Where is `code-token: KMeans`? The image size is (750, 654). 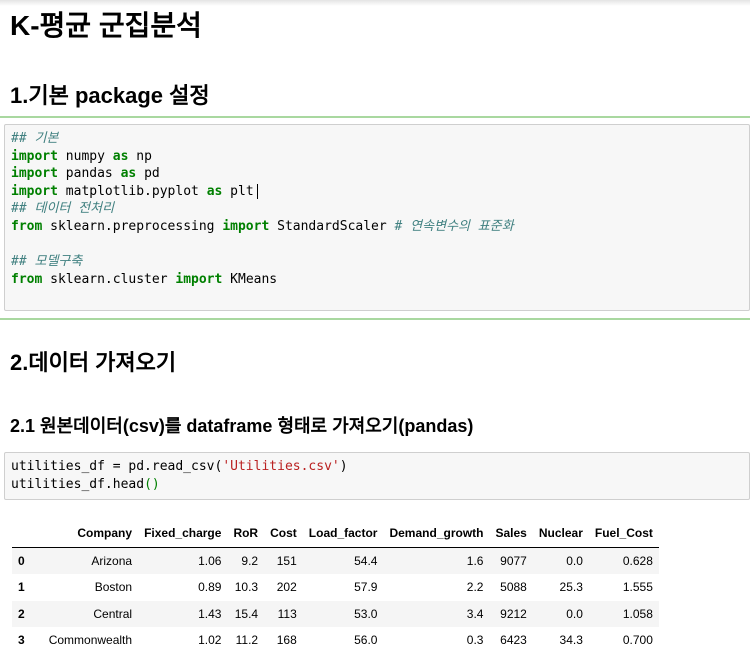 code-token: KMeans is located at coordinates (250, 279).